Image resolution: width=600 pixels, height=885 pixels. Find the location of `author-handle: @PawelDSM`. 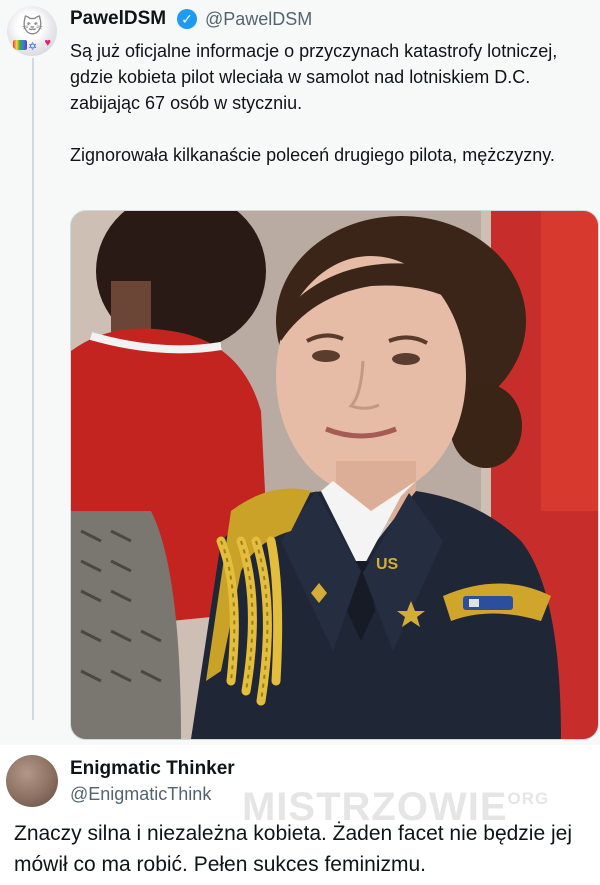

author-handle: @PawelDSM is located at coordinates (258, 19).